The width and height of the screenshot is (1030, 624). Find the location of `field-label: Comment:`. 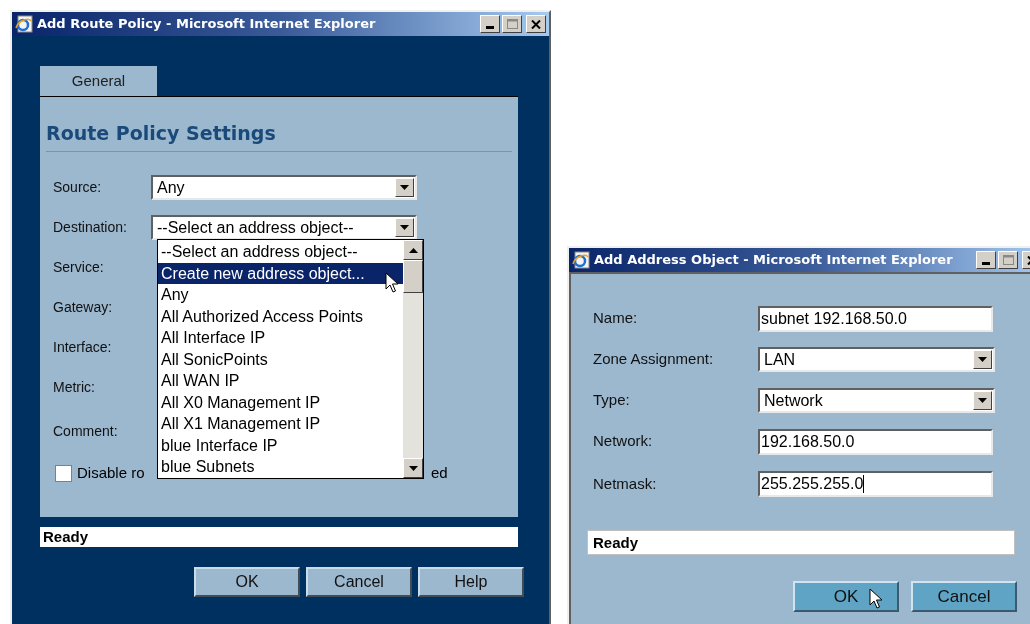

field-label: Comment: is located at coordinates (85, 431).